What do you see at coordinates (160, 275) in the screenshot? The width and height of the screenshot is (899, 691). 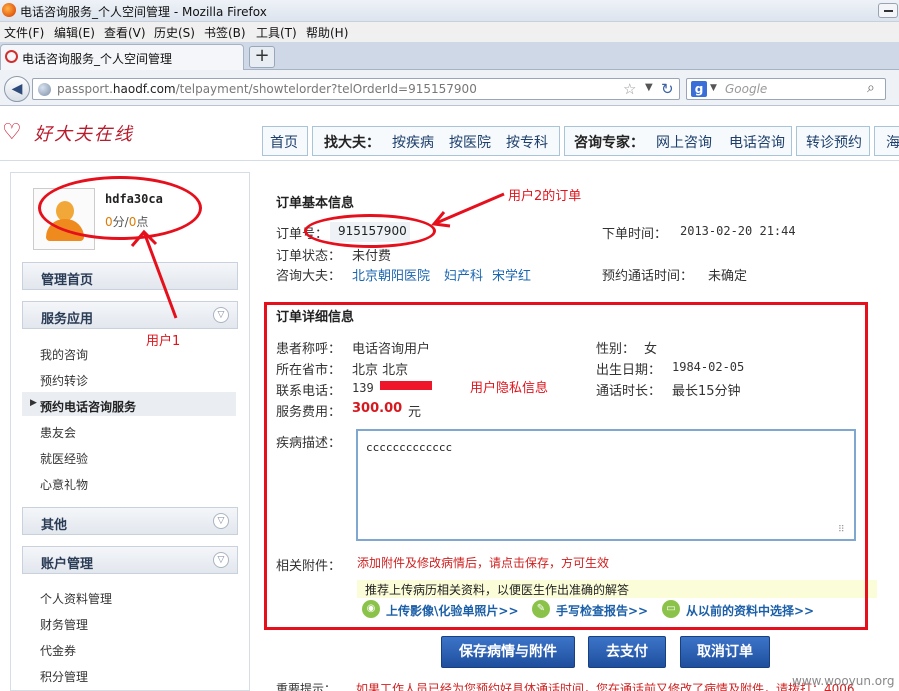 I see `user1-arrow` at bounding box center [160, 275].